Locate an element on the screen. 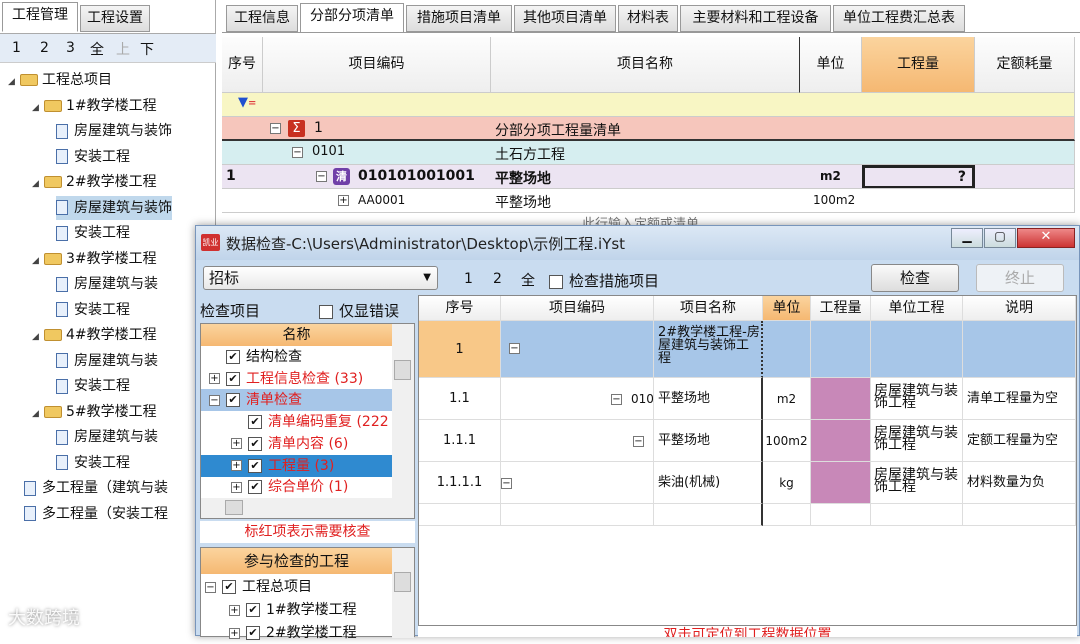 The image size is (1080, 644). result-col-header: 项目编码 is located at coordinates (577, 308).